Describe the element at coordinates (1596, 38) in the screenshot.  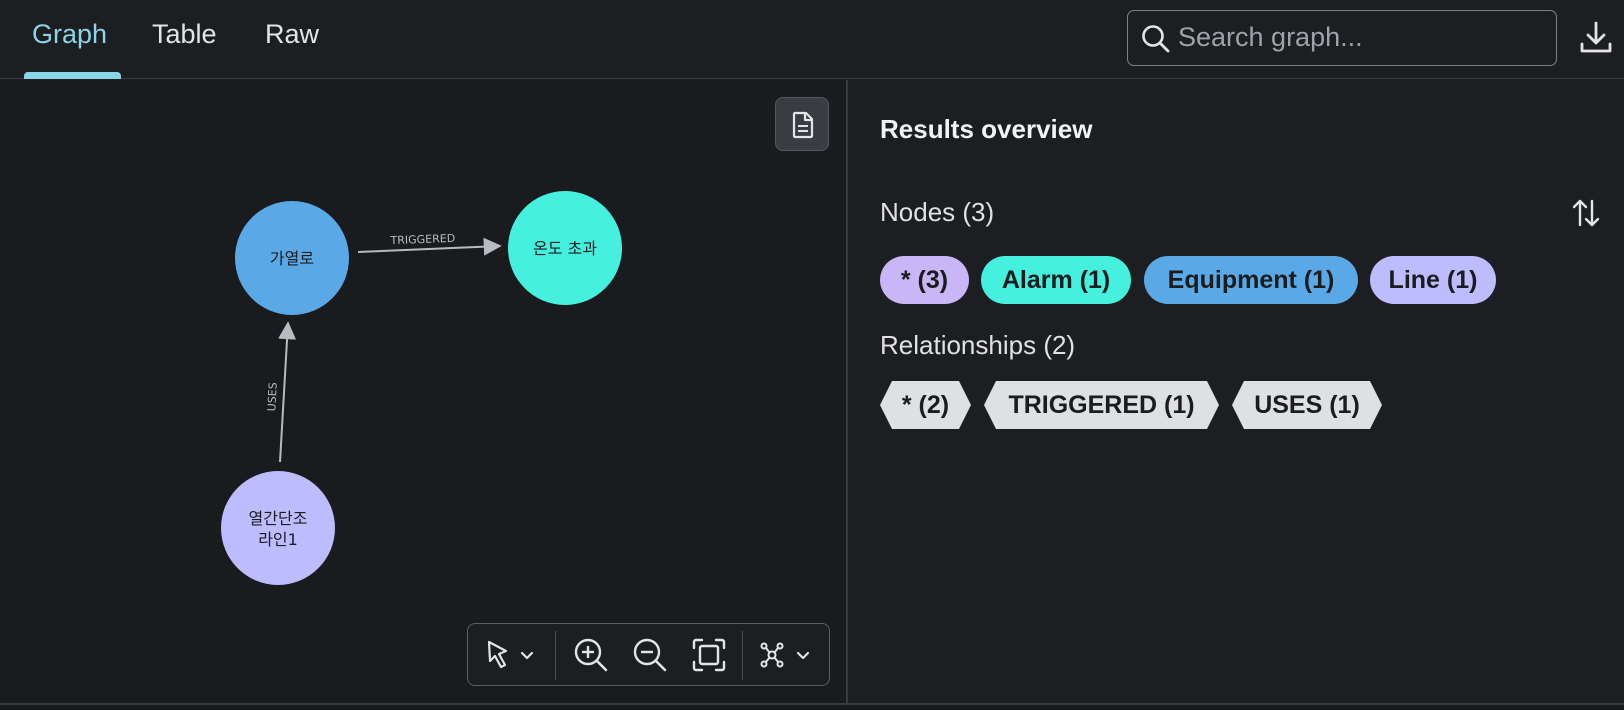
I see `download-icon` at that location.